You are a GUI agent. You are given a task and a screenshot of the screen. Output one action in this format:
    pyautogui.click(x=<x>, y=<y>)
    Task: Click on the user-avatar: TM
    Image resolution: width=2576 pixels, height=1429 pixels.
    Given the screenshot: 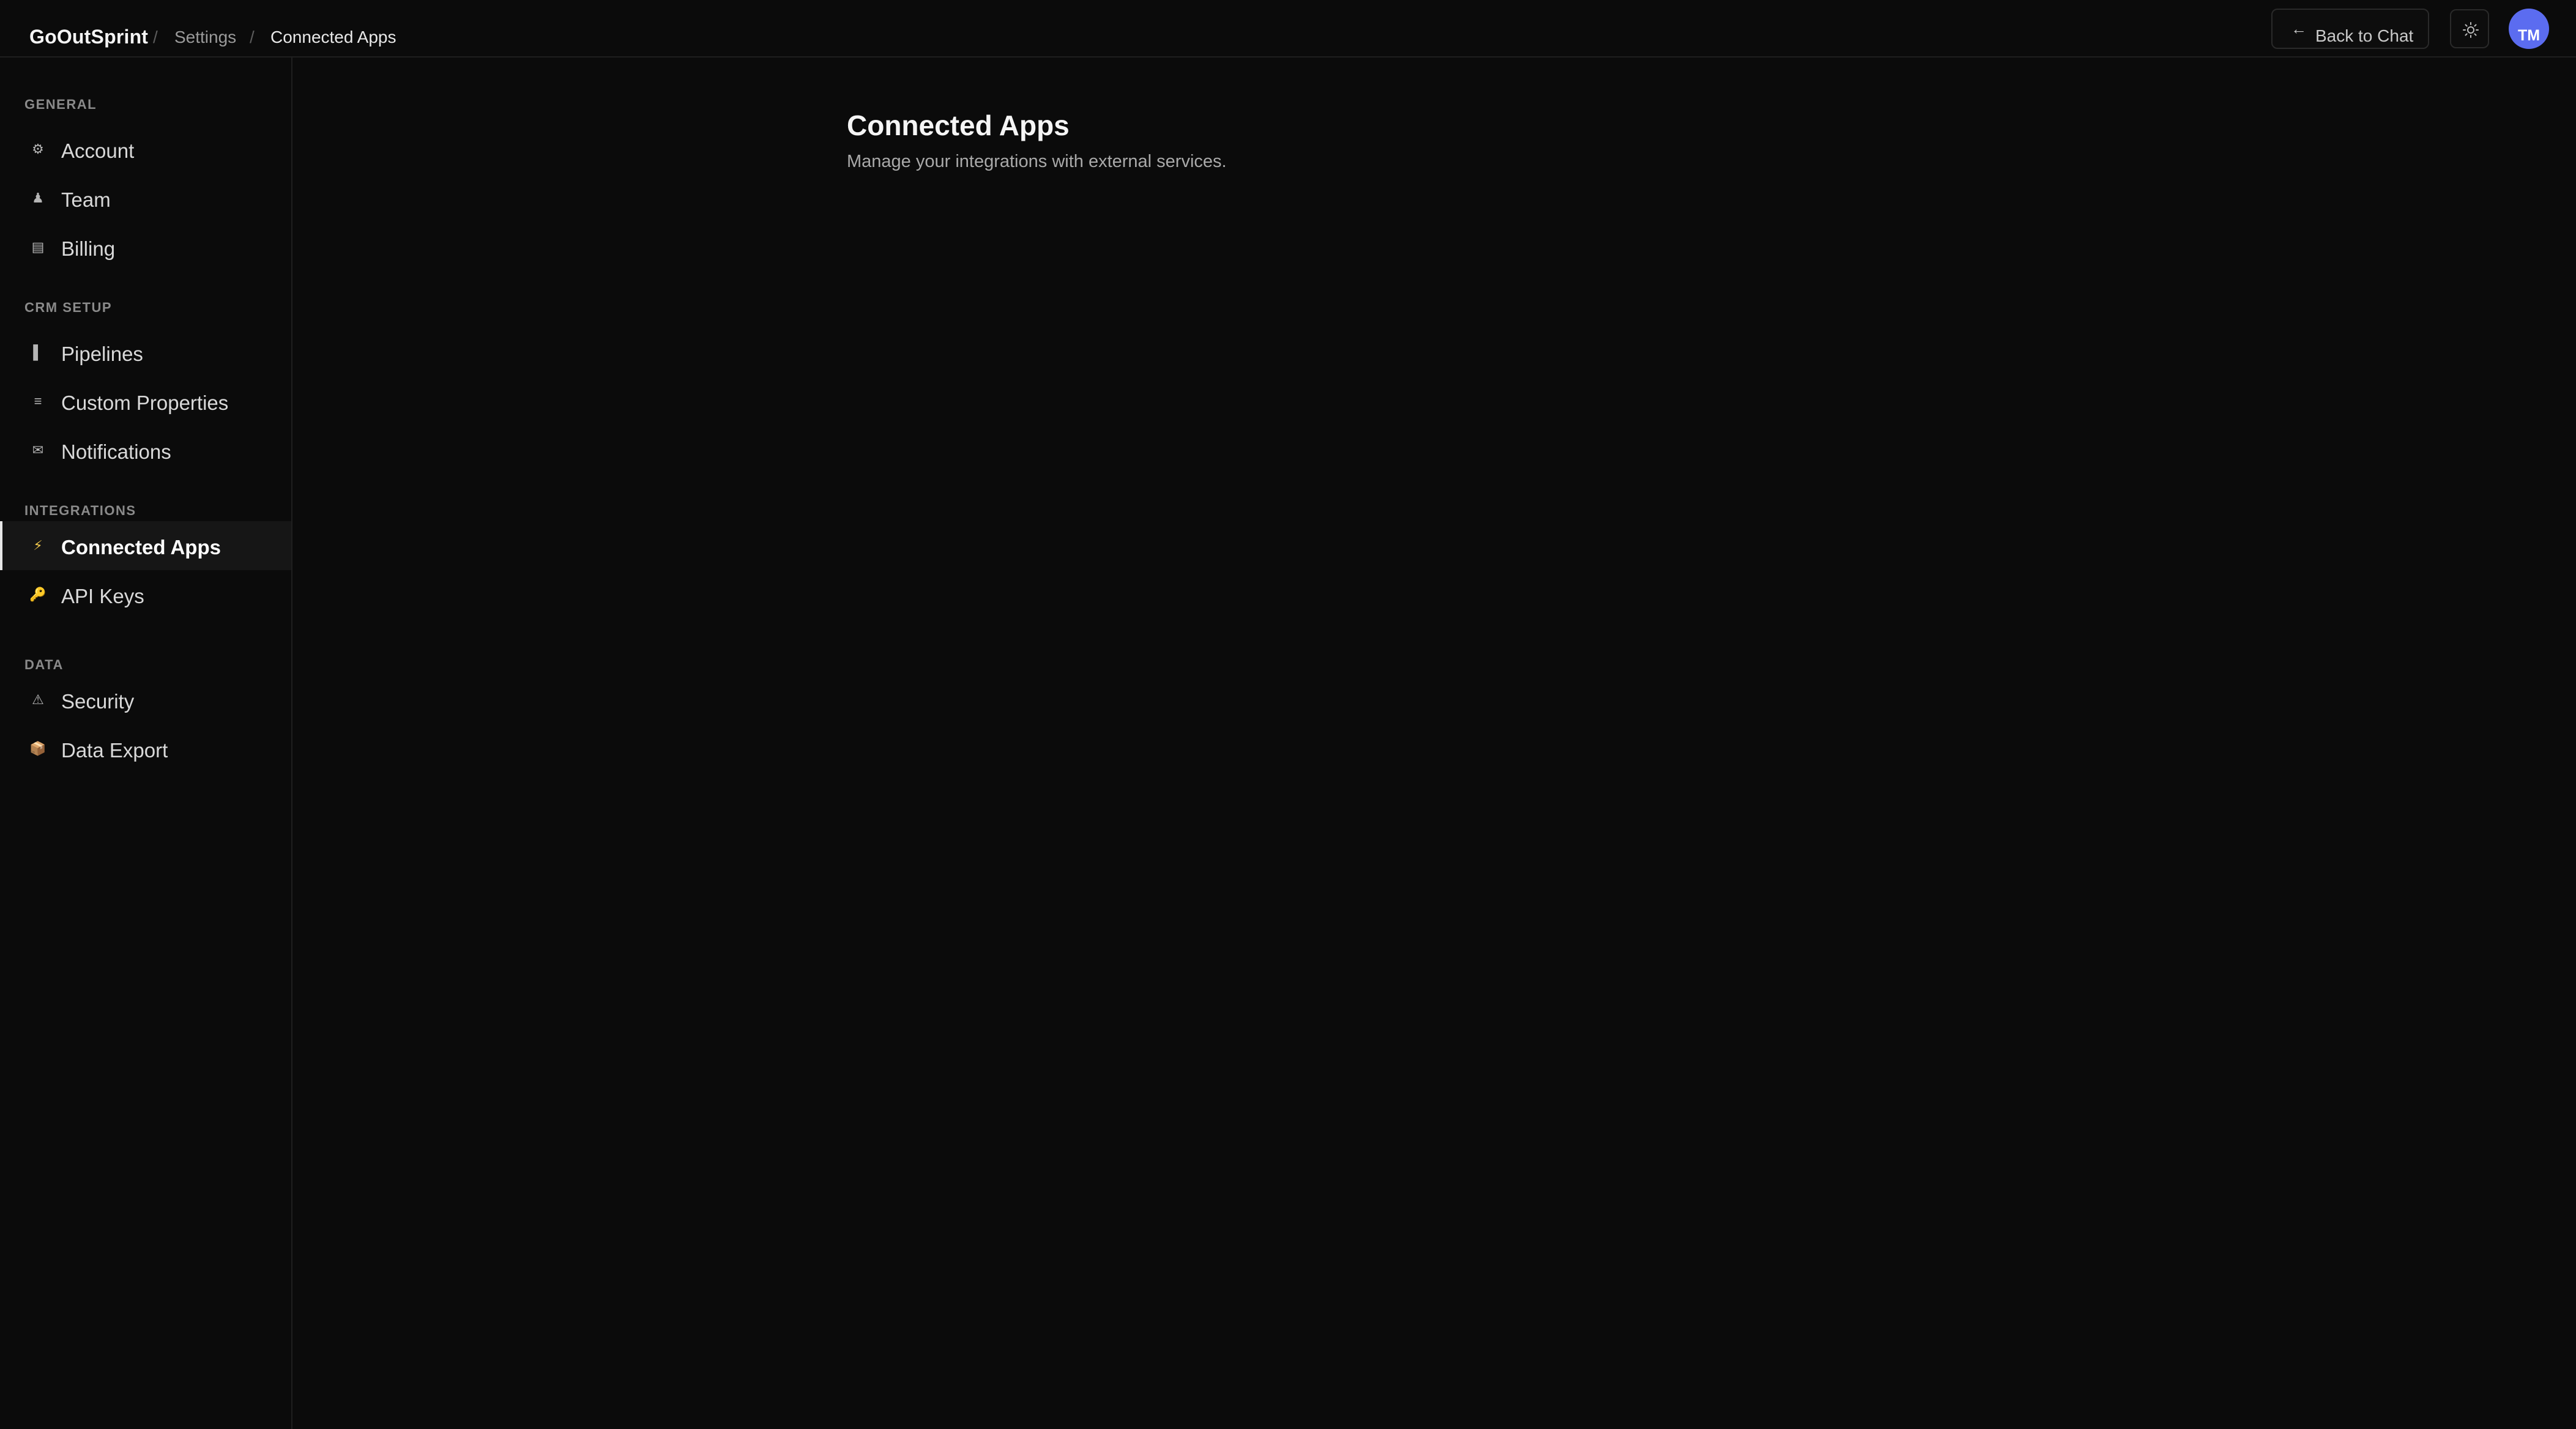 What is the action you would take?
    pyautogui.click(x=2529, y=29)
    